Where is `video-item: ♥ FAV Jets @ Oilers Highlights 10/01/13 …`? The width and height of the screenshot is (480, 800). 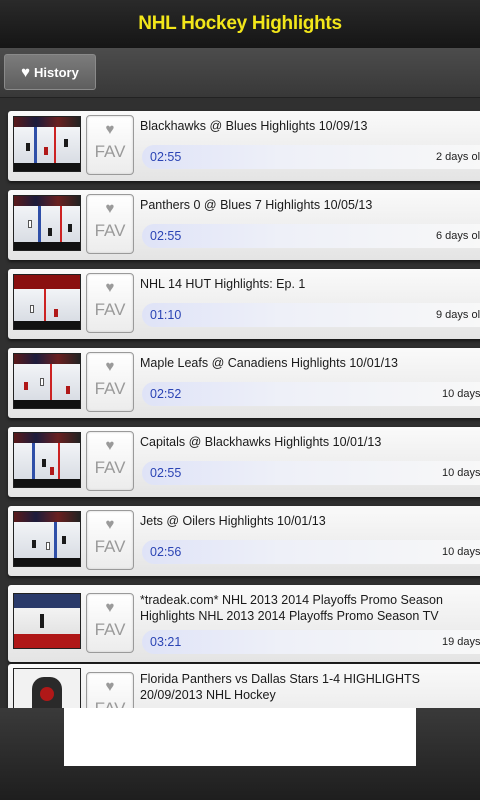 video-item: ♥ FAV Jets @ Oilers Highlights 10/01/13 … is located at coordinates (244, 541).